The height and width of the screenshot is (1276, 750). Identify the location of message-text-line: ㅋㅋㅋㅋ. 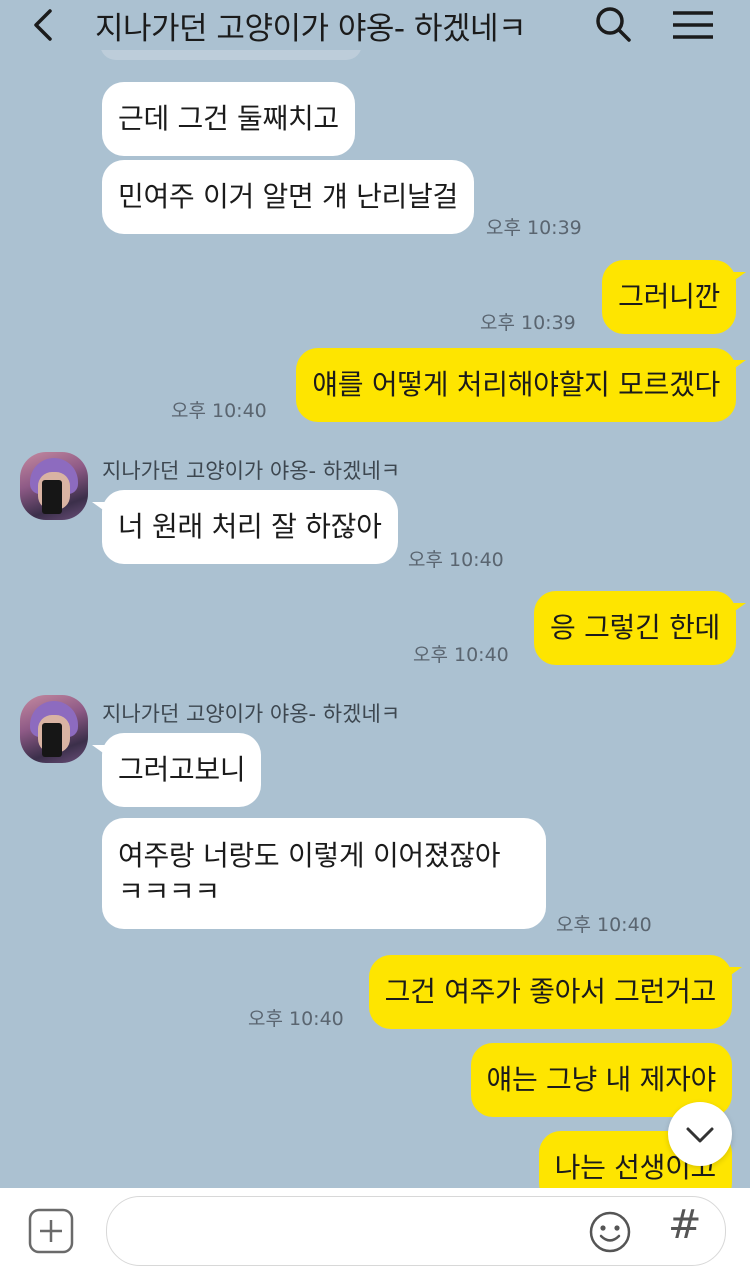
(169, 891).